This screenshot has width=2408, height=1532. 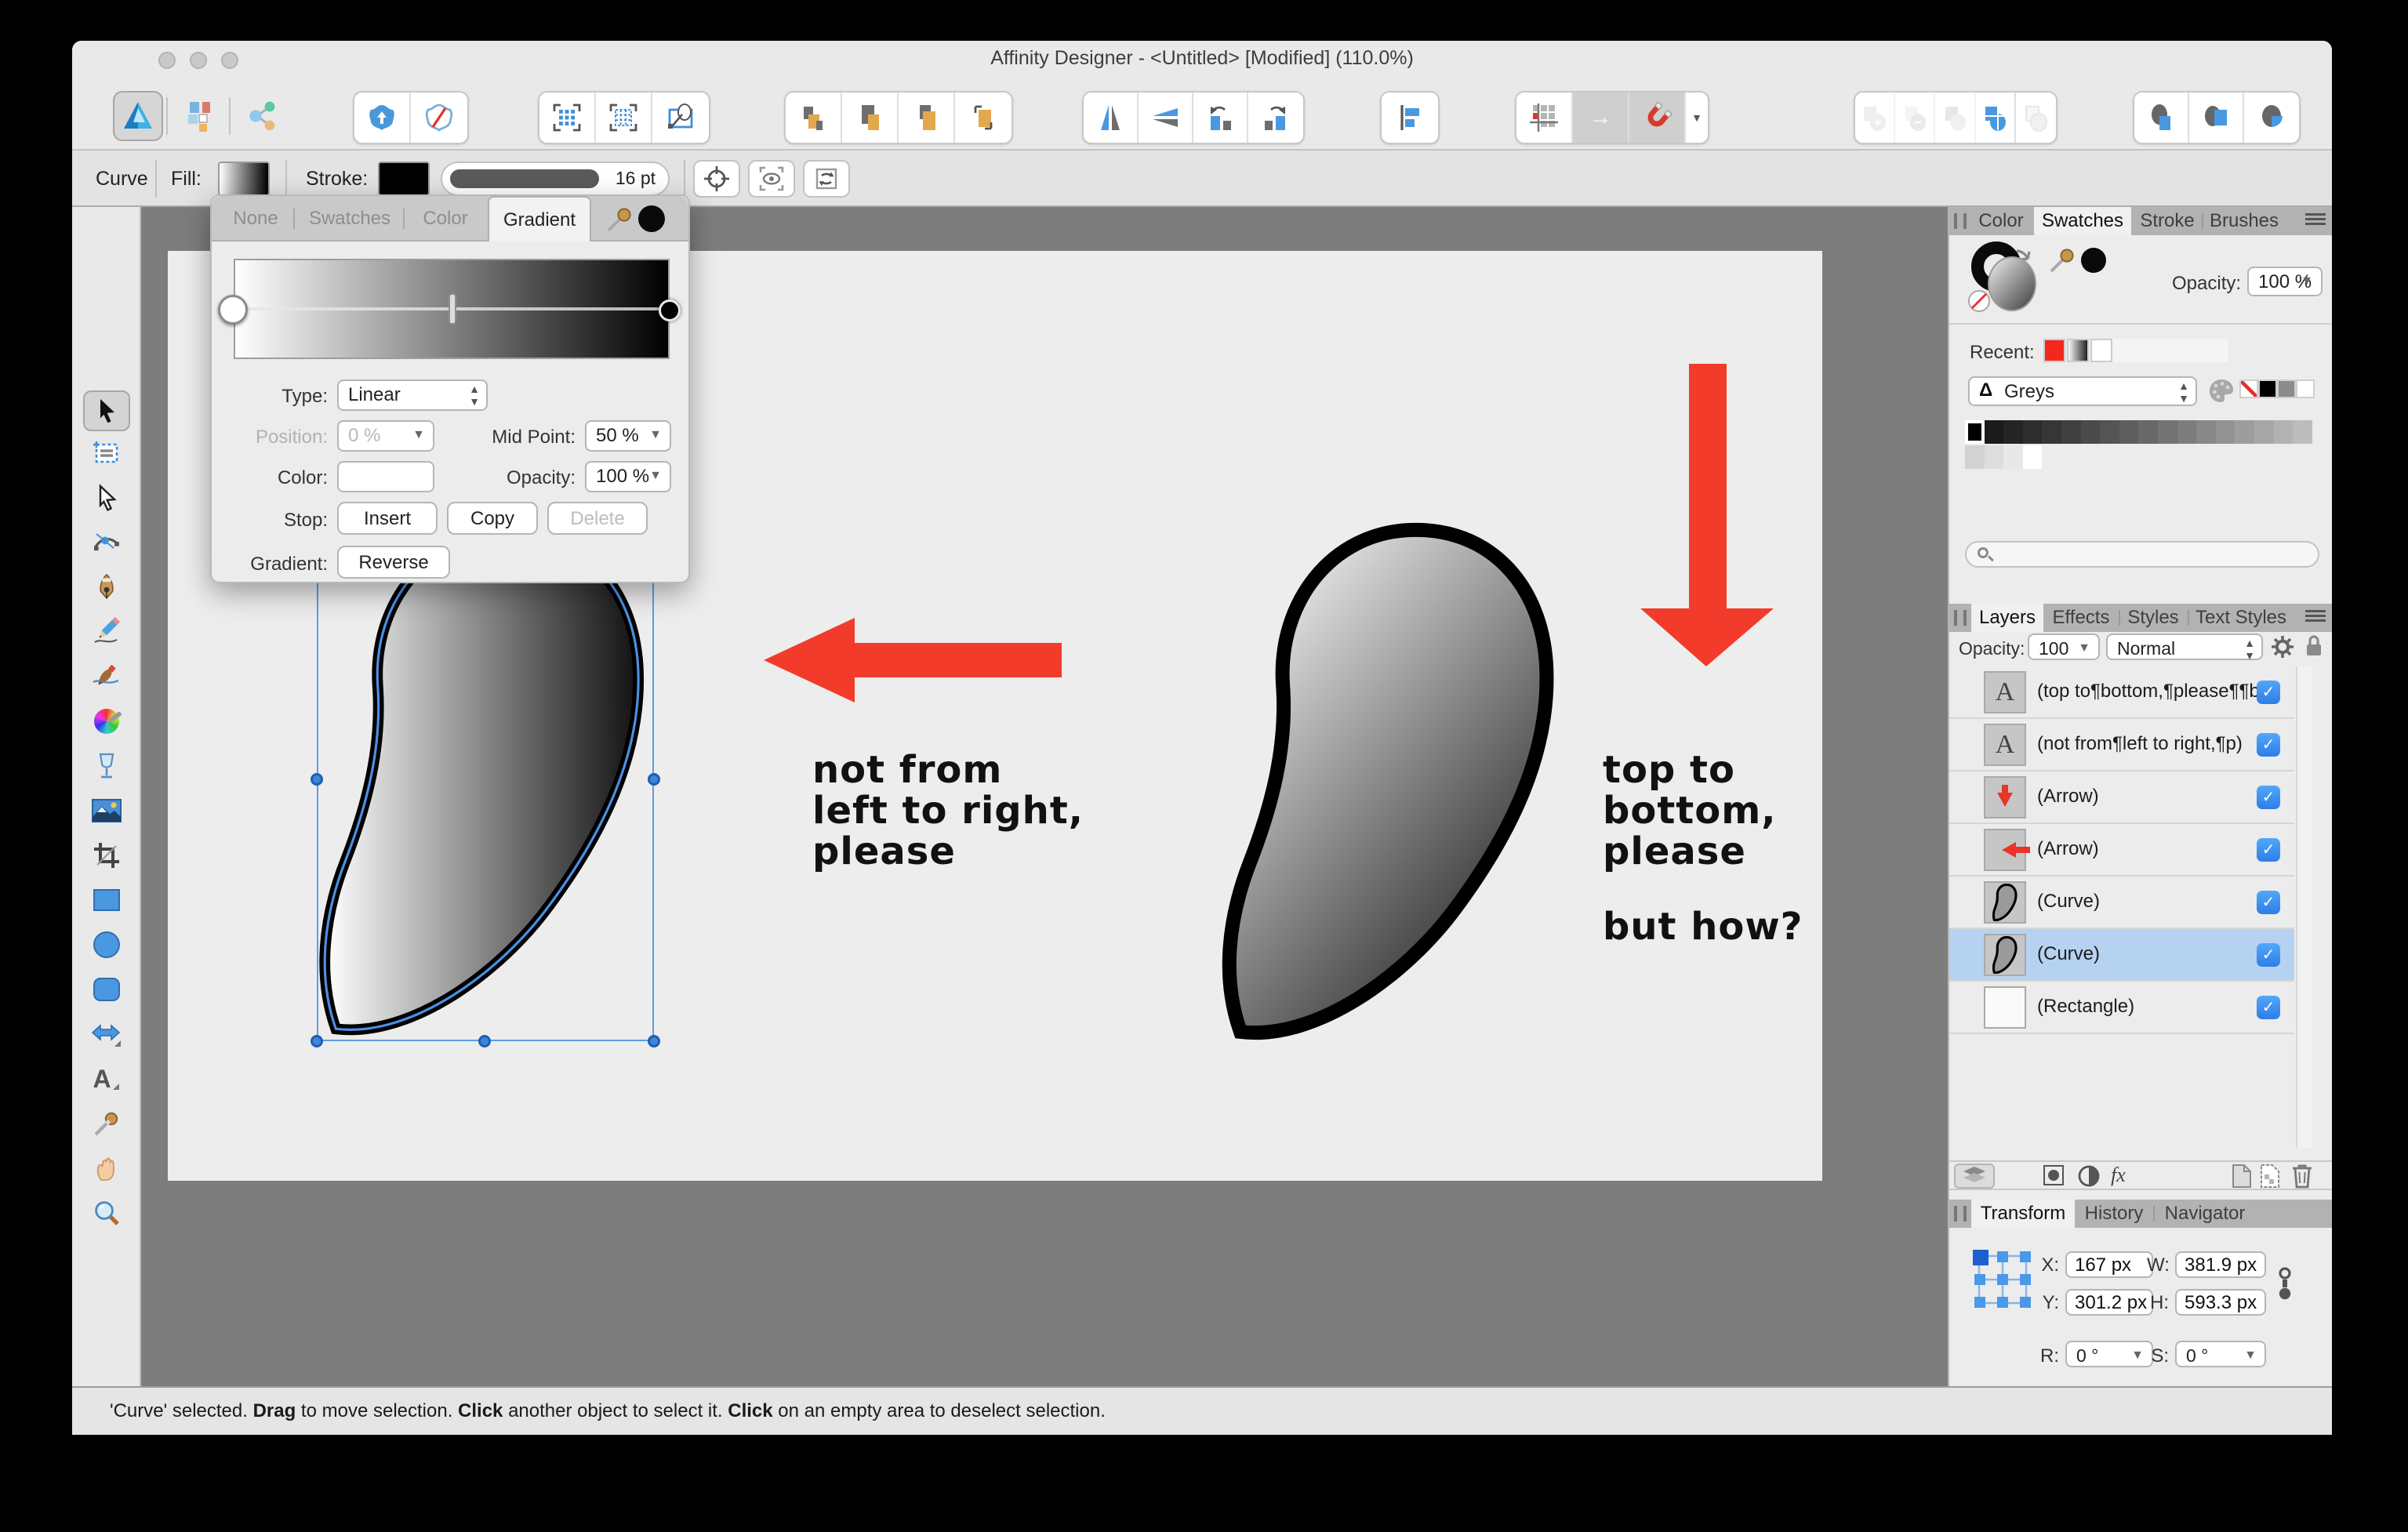 I want to click on tab-styles: Styles, so click(x=2153, y=618).